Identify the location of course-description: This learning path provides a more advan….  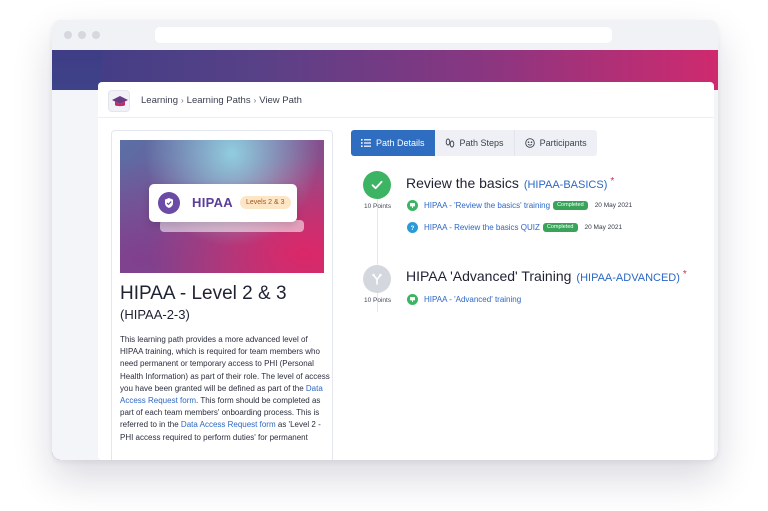
(225, 389).